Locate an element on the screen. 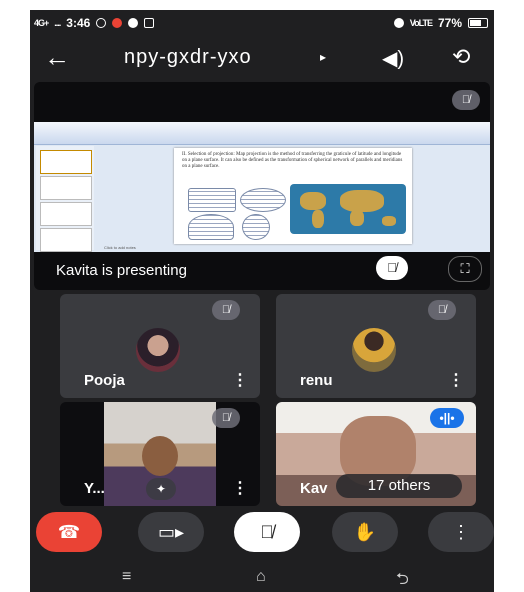 Image resolution: width=524 pixels, height=592 pixels. status-time: 3:46 is located at coordinates (78, 23).